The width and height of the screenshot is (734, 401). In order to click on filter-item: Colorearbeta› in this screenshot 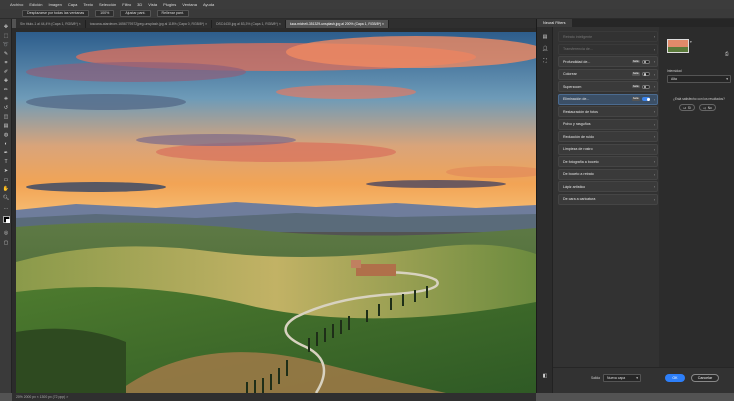, I will do `click(608, 74)`.